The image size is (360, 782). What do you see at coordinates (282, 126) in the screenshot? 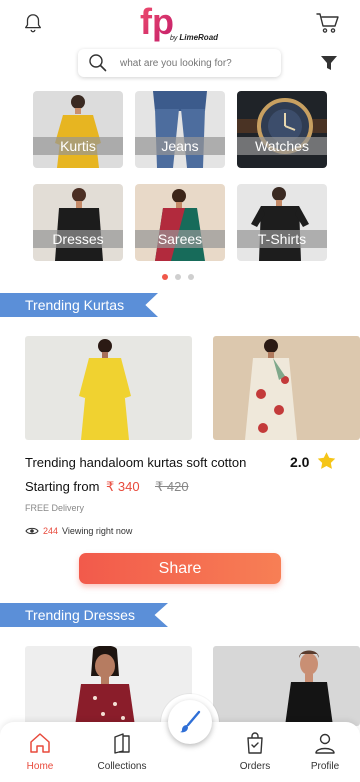
I see `watches-image` at bounding box center [282, 126].